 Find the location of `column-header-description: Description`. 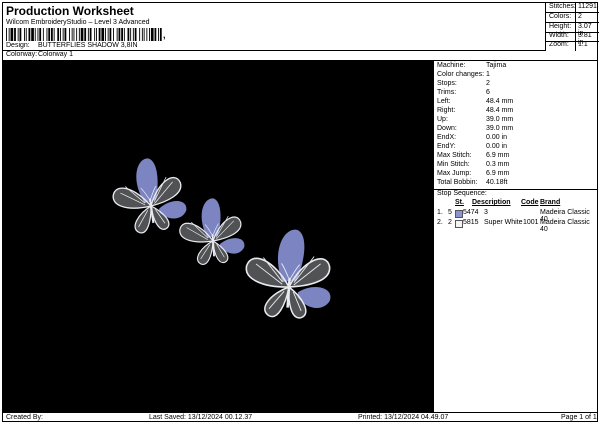

column-header-description: Description is located at coordinates (491, 202).